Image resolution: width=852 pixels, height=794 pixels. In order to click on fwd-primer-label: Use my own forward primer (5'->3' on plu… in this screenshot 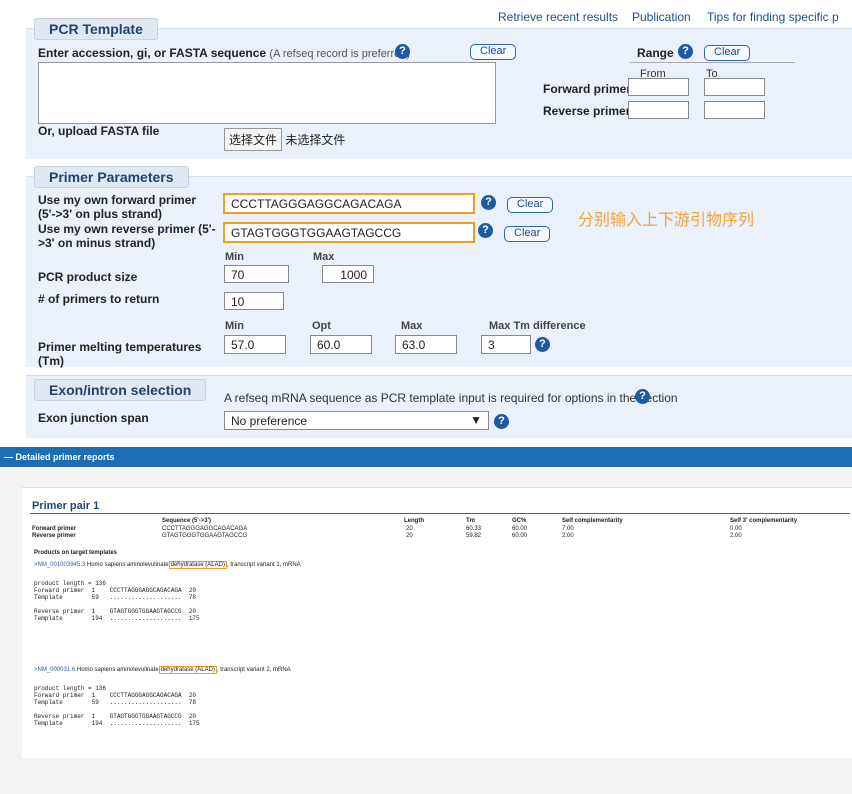, I will do `click(117, 207)`.